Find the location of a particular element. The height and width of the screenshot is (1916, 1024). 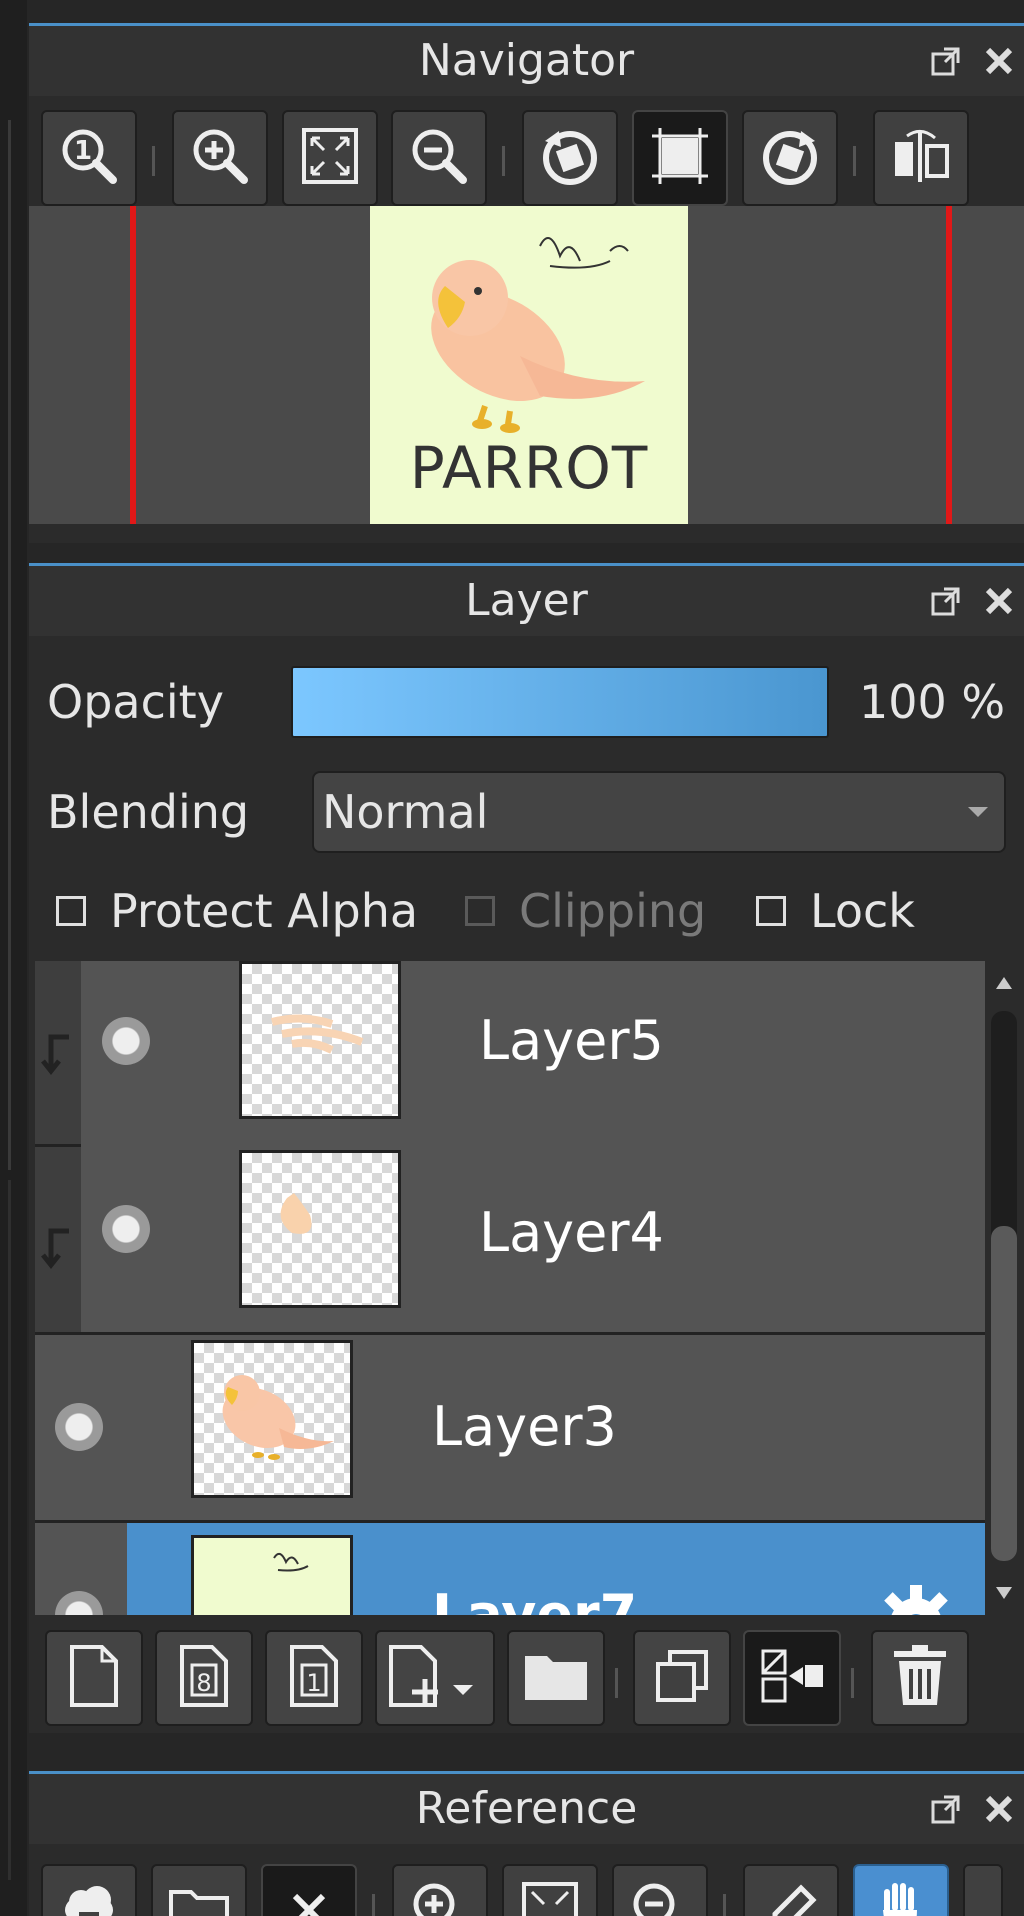

add-layer-dropdown-button is located at coordinates (435, 1678).